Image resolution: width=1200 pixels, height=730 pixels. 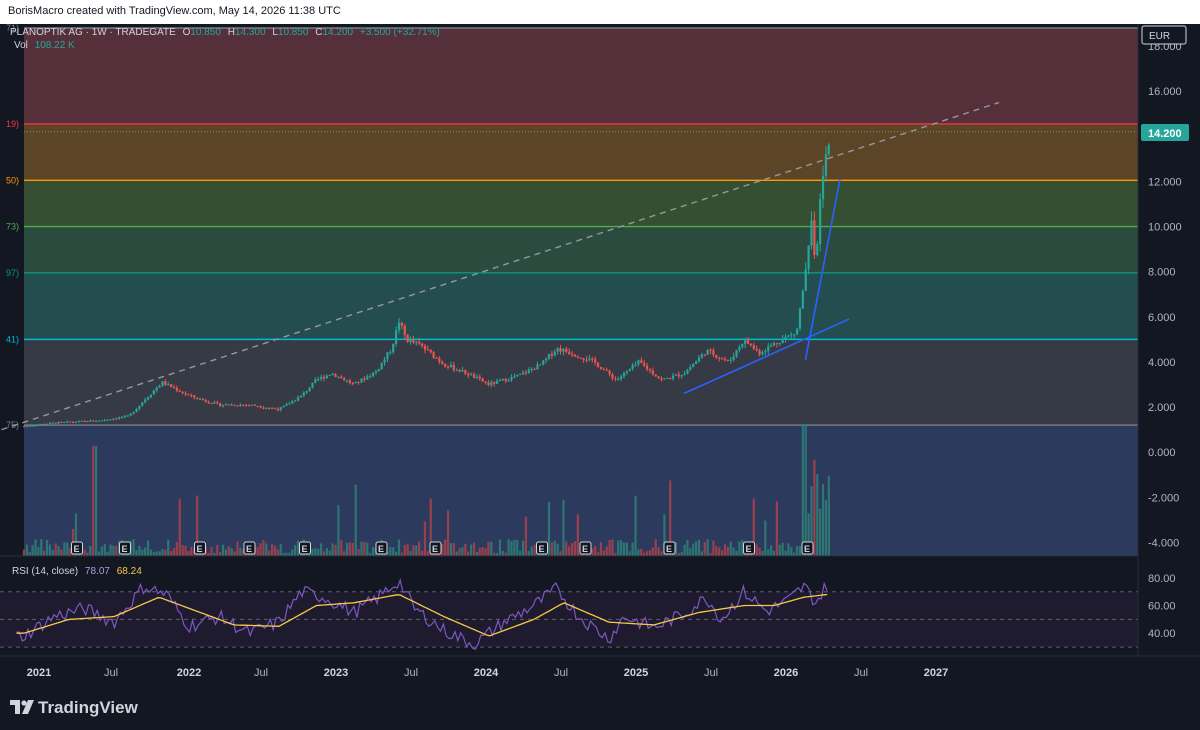 What do you see at coordinates (22, 707) in the screenshot?
I see `tradingview-logo-icon` at bounding box center [22, 707].